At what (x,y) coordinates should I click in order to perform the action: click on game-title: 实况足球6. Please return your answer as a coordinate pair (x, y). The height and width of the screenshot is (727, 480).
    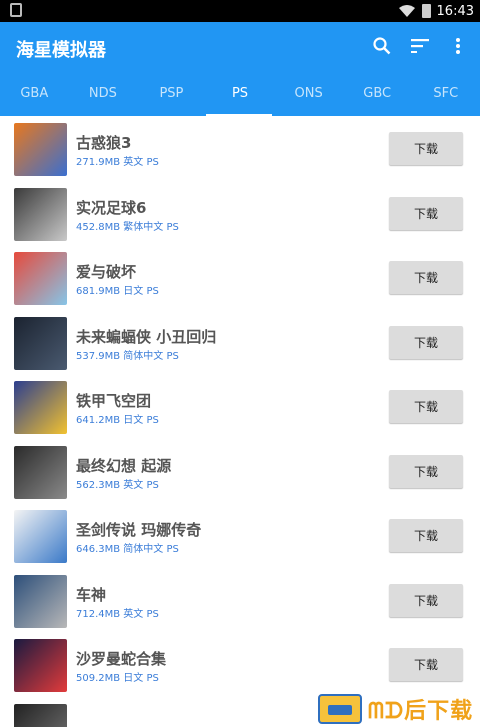
    Looking at the image, I should click on (111, 207).